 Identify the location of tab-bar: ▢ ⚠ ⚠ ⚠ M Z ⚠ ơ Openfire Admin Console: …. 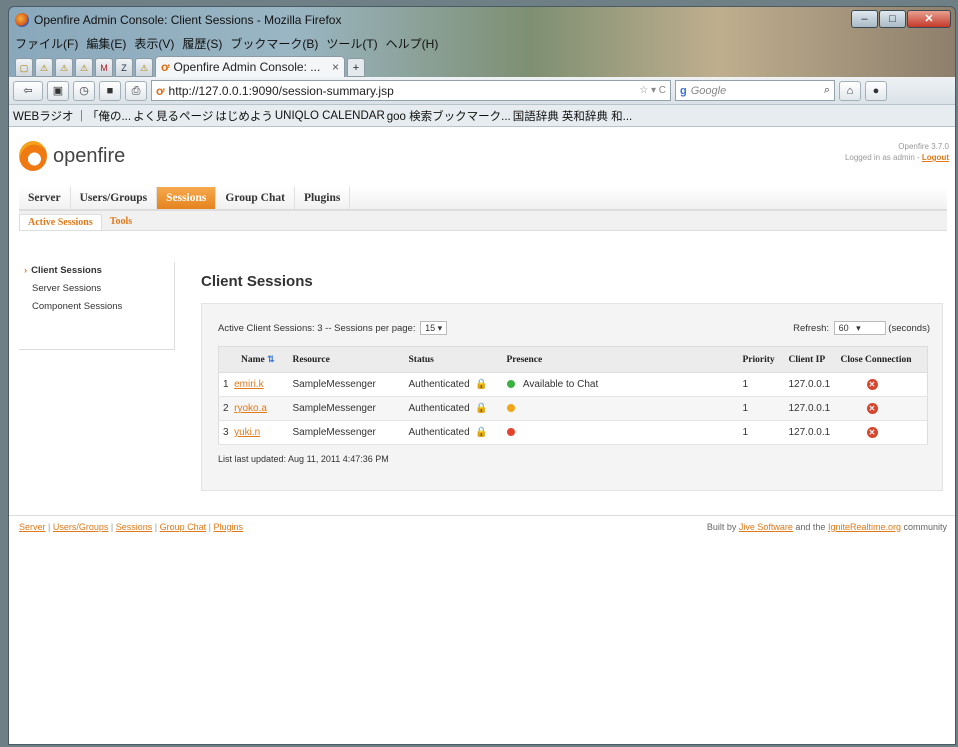
(482, 65).